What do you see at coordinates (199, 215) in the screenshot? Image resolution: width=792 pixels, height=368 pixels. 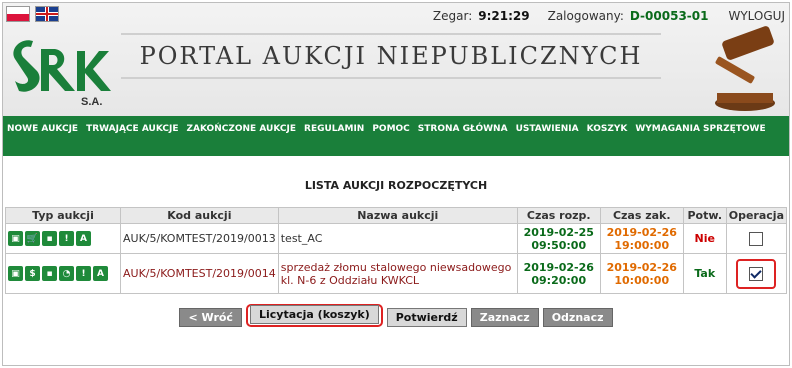 I see `header-code: Kod aukcji` at bounding box center [199, 215].